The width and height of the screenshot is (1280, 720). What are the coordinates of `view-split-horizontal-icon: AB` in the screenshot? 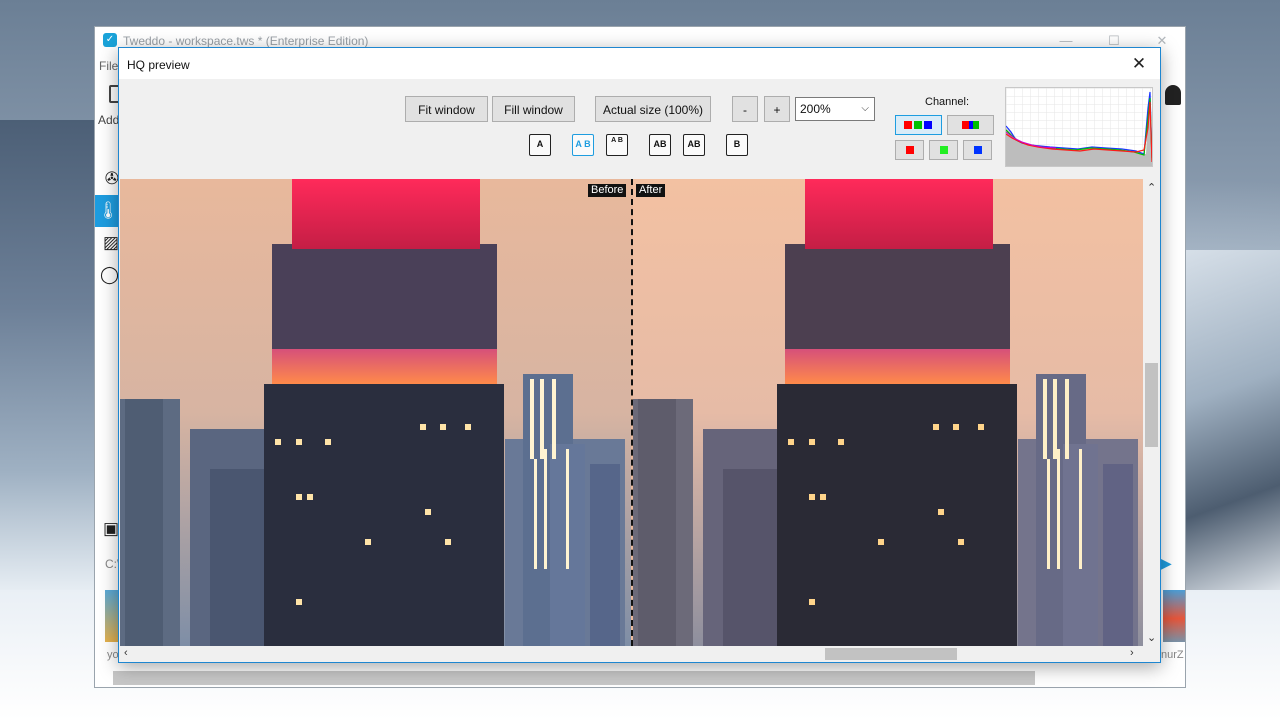 It's located at (694, 145).